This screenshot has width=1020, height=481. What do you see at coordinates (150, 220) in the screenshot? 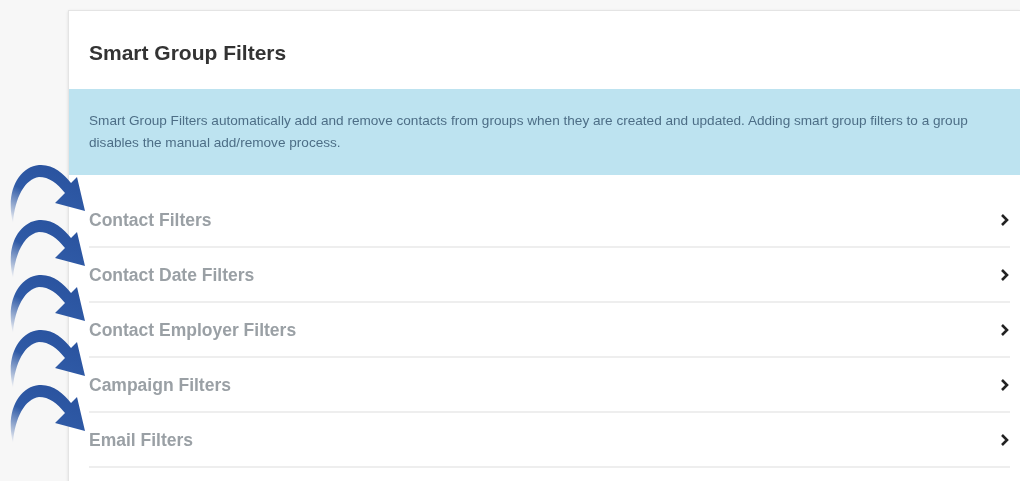
I see `filter-section-label: Contact Filters` at bounding box center [150, 220].